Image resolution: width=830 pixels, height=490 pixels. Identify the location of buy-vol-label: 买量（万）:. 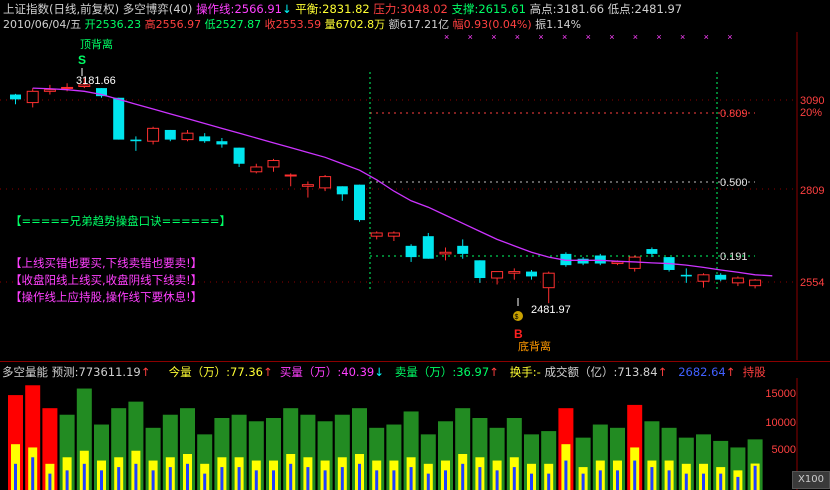
(310, 372).